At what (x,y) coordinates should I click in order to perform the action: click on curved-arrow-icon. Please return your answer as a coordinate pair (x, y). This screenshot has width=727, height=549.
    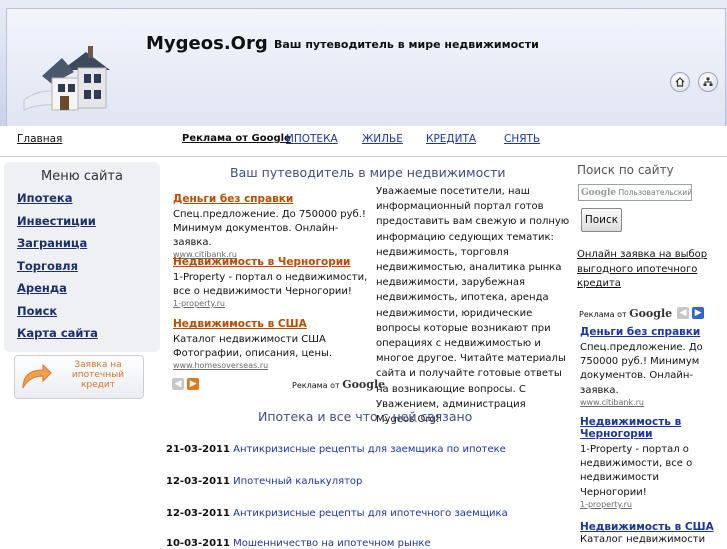
    Looking at the image, I should click on (37, 376).